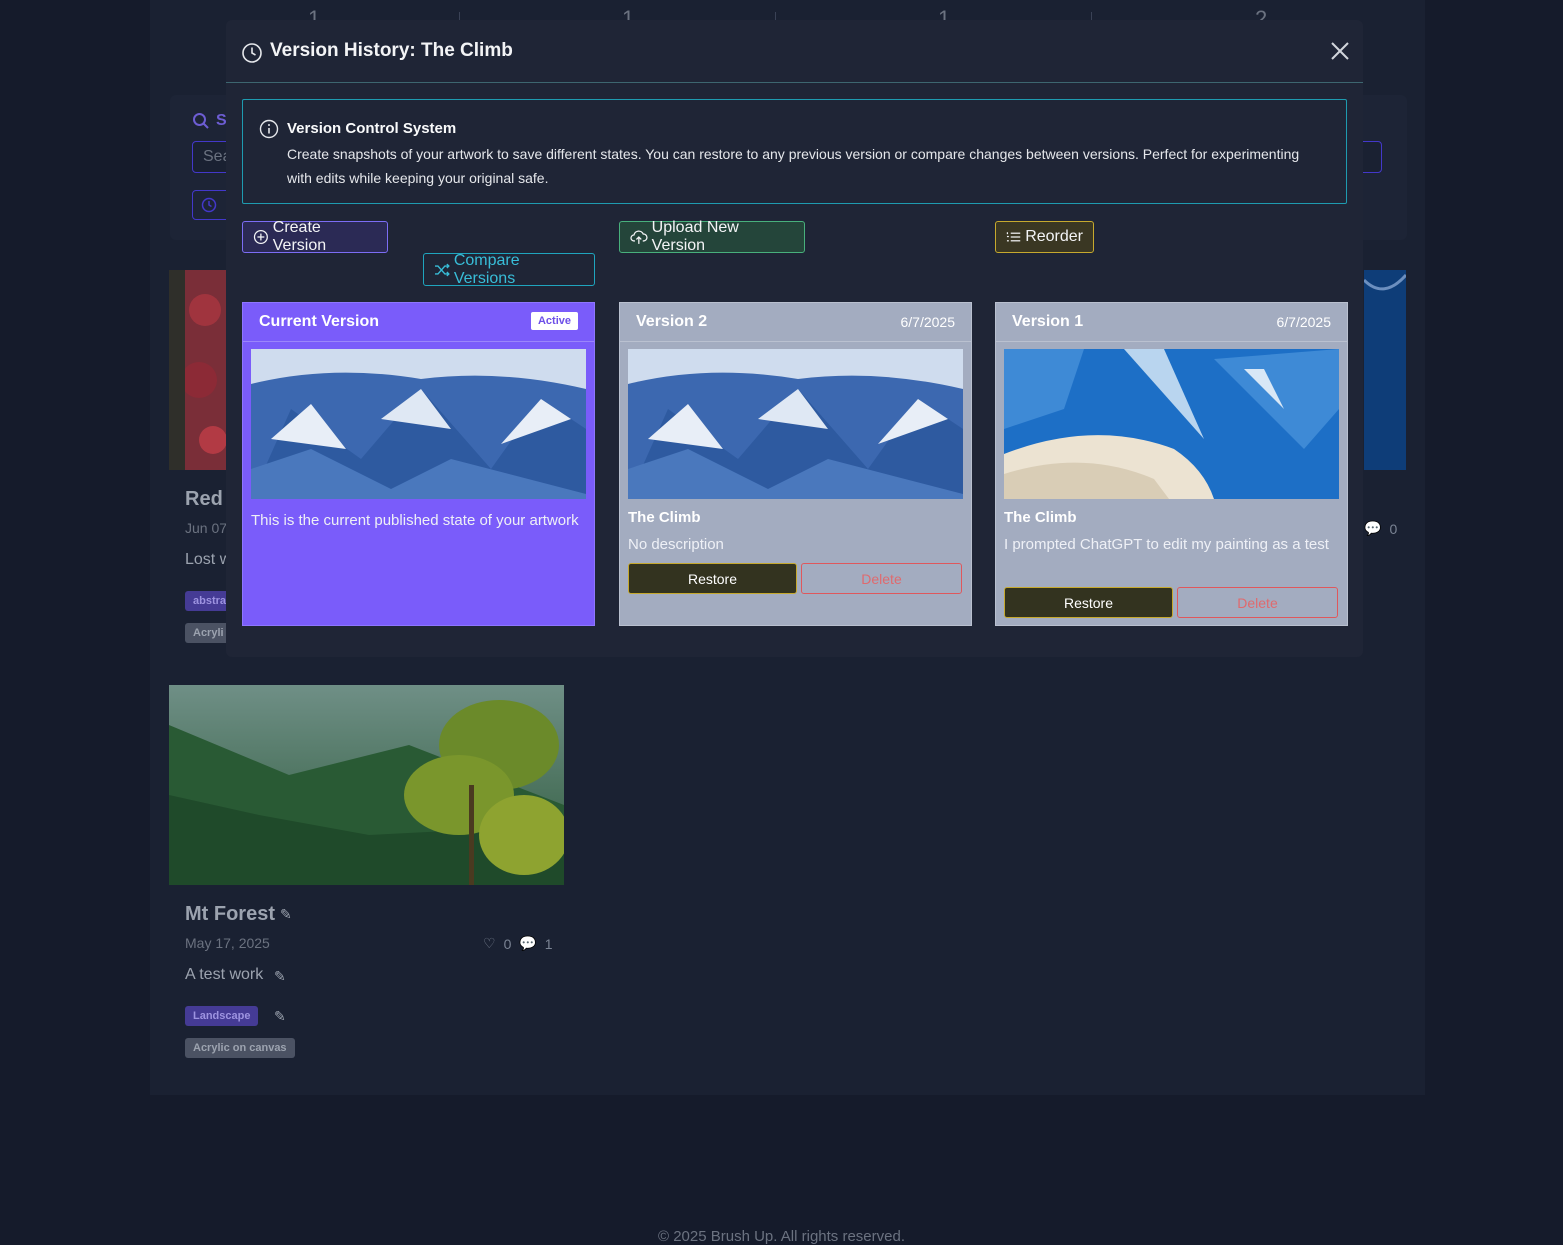 The height and width of the screenshot is (1245, 1563). Describe the element at coordinates (794, 51) in the screenshot. I see `modal-header: Version History: The Climb` at that location.